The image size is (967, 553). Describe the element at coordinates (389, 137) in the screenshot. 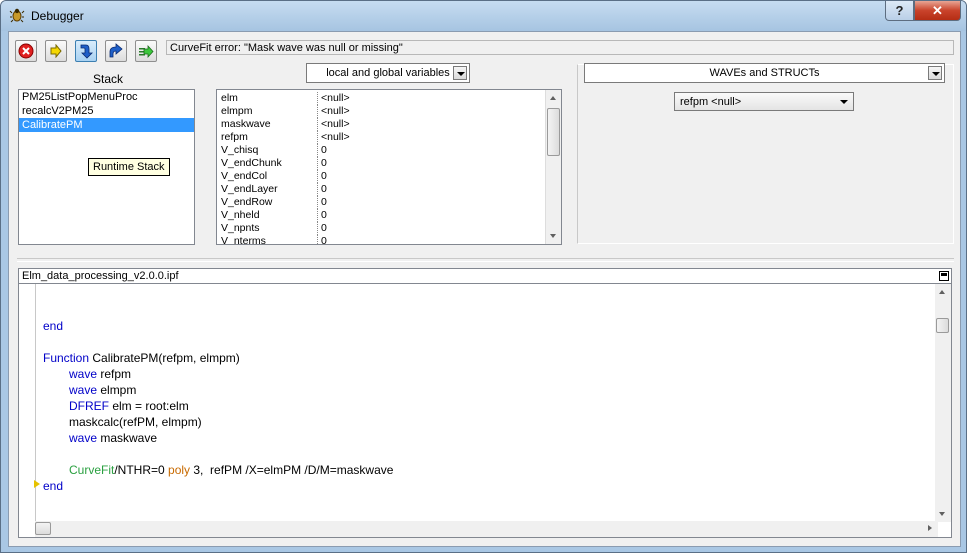

I see `variable-row: refpm <null>` at that location.